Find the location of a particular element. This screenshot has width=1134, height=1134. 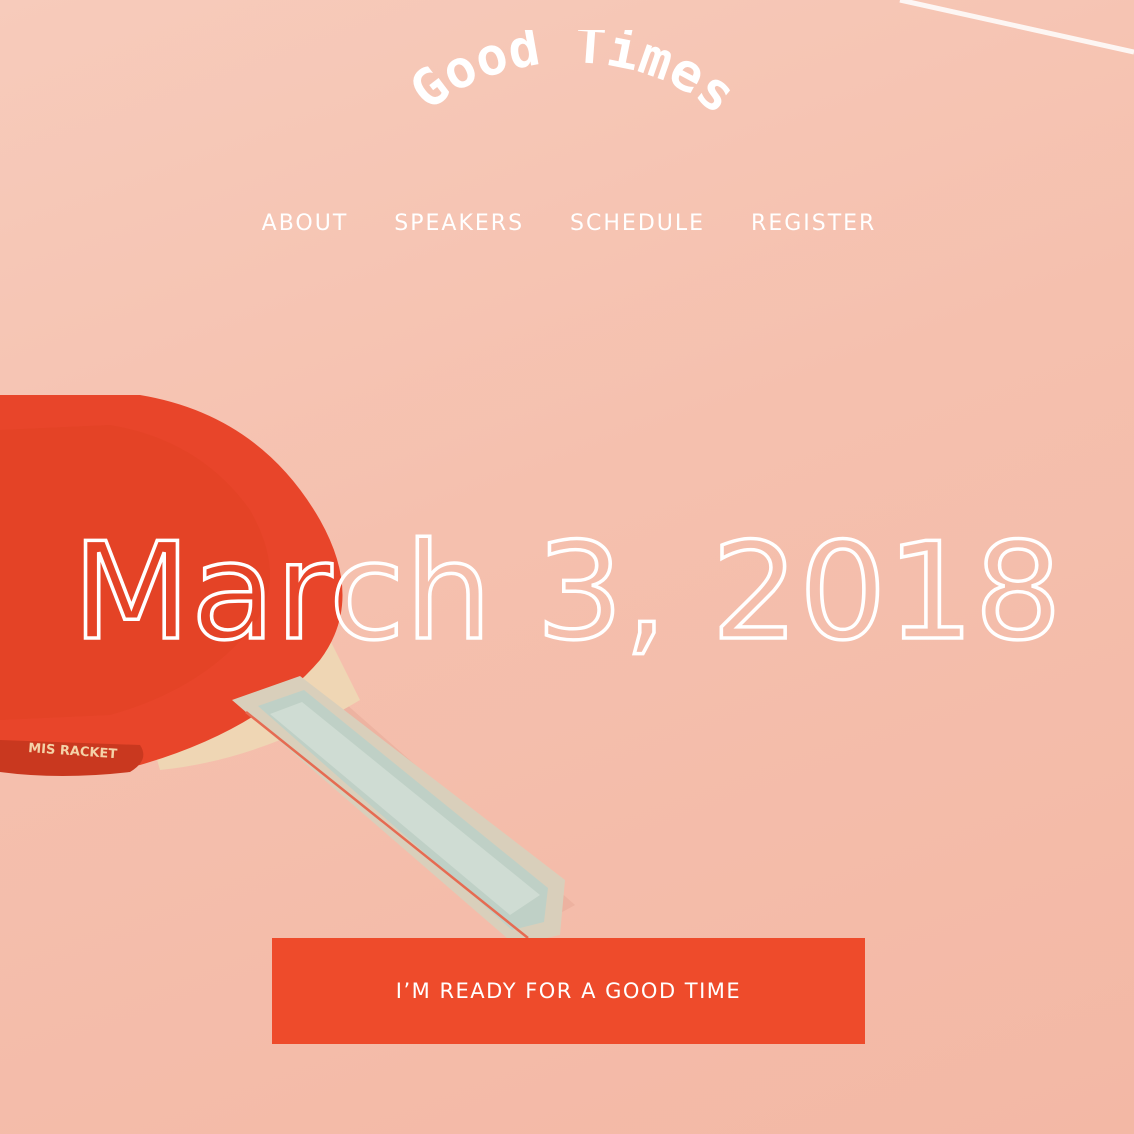

register-cta-button: I’M READY FOR A GOOD TIME is located at coordinates (568, 991).